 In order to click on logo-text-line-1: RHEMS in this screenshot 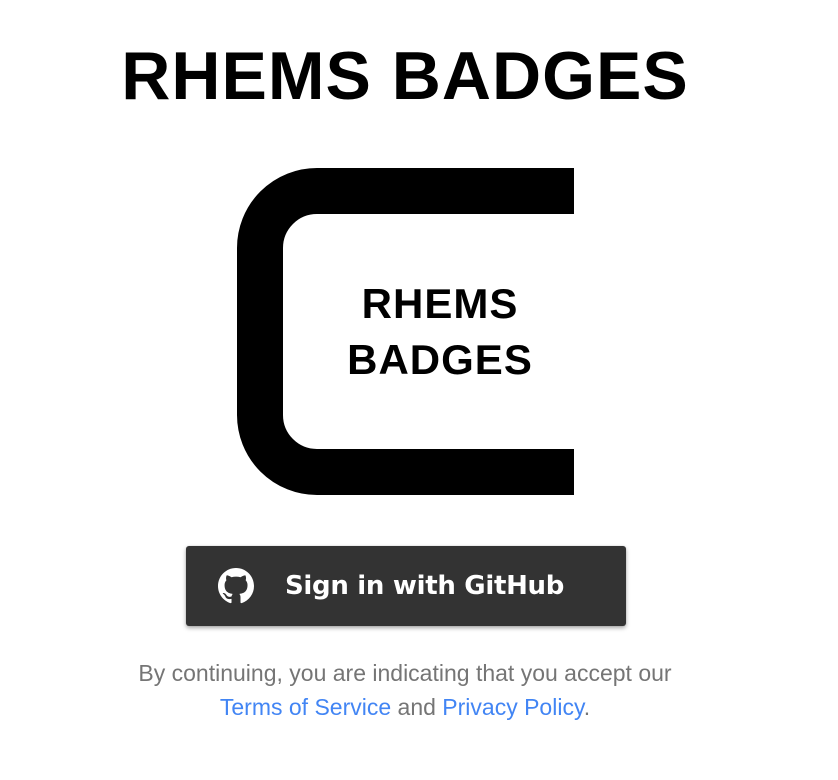, I will do `click(440, 303)`.